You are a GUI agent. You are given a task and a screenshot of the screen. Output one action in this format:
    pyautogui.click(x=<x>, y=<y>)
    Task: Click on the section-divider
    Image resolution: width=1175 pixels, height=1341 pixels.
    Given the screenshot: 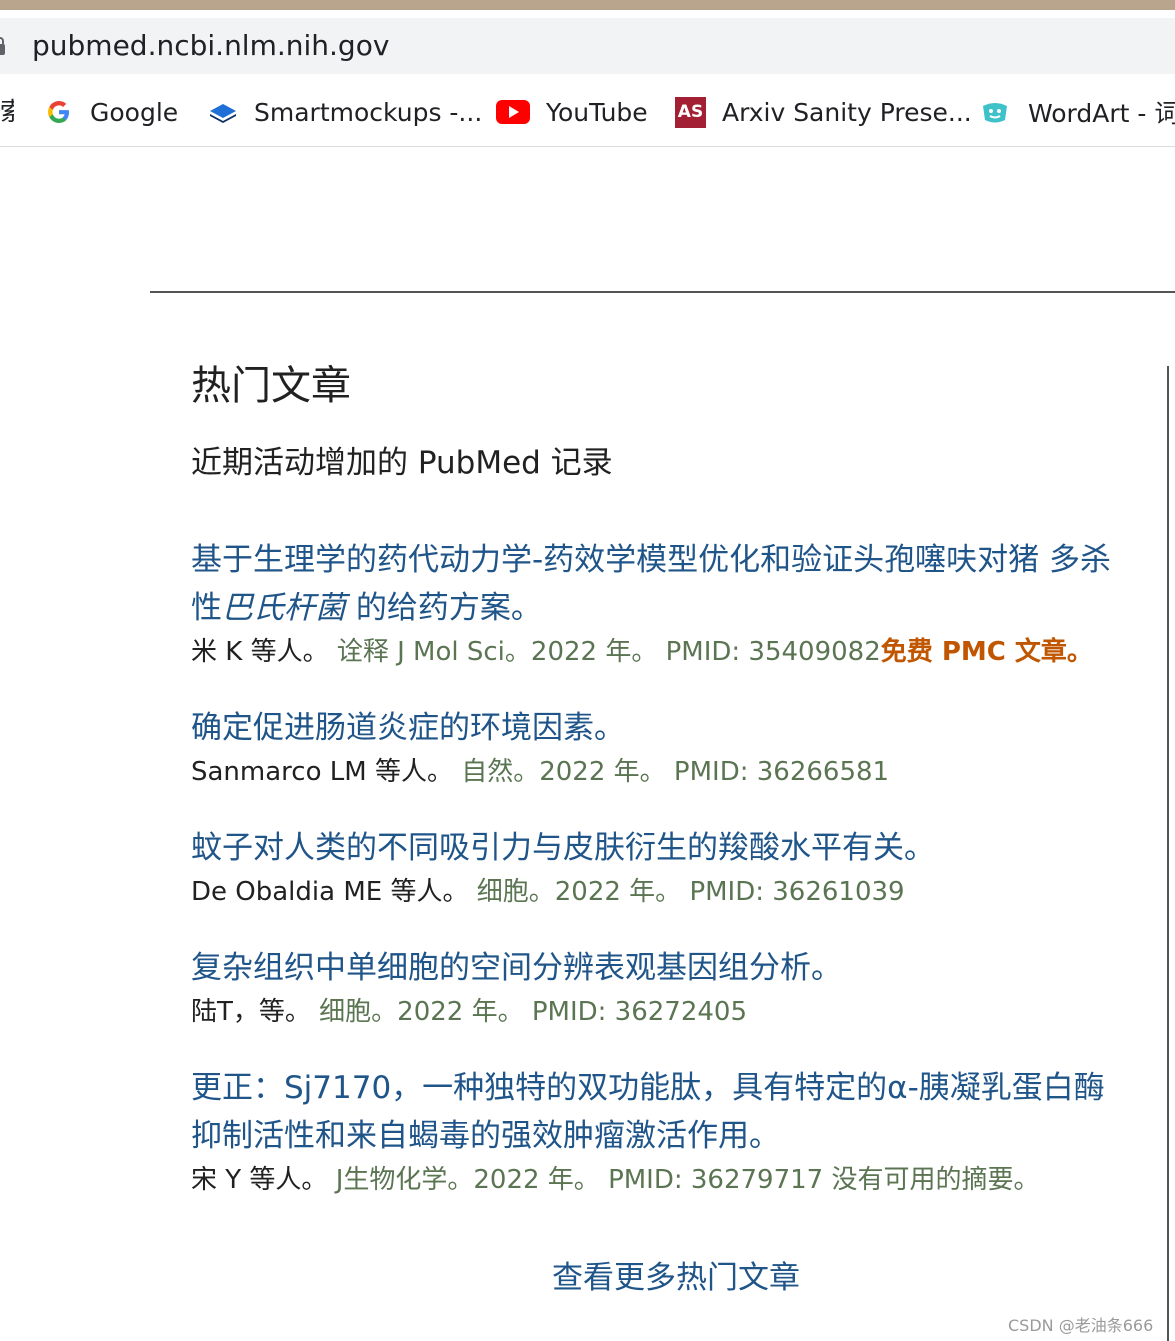 What is the action you would take?
    pyautogui.click(x=662, y=292)
    